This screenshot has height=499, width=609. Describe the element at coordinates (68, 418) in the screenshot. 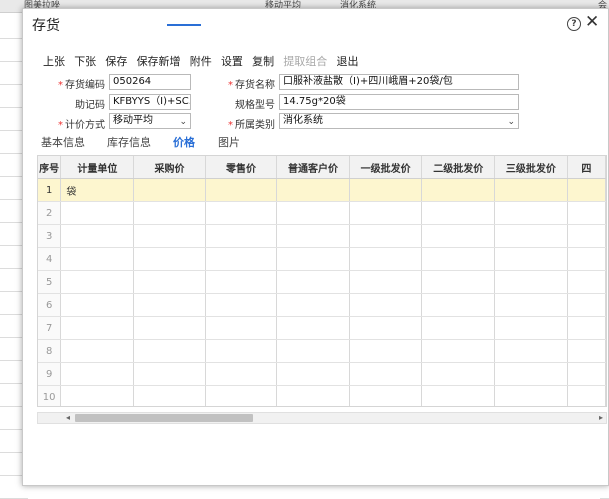

I see `scroll-left-icon: ◂` at that location.